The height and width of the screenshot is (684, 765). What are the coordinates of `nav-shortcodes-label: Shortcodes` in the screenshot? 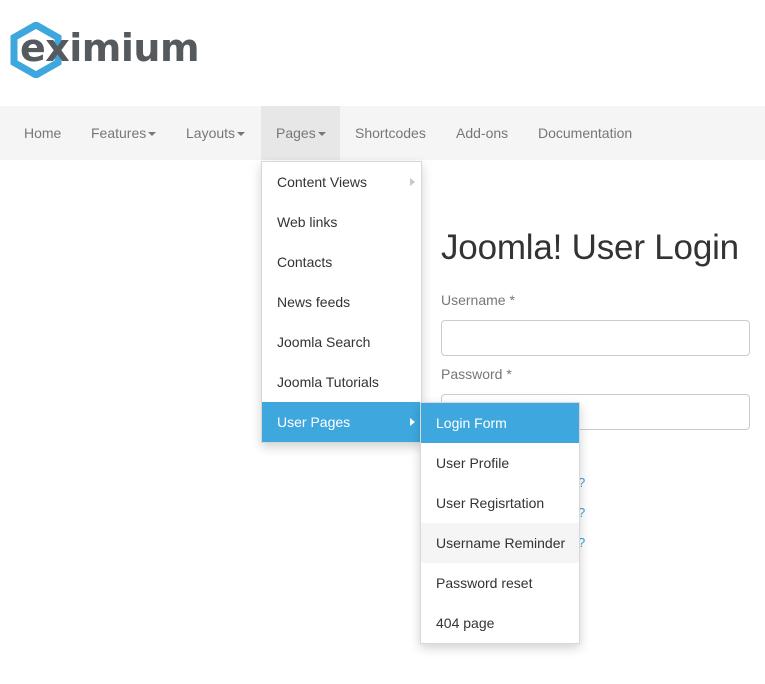 It's located at (390, 133).